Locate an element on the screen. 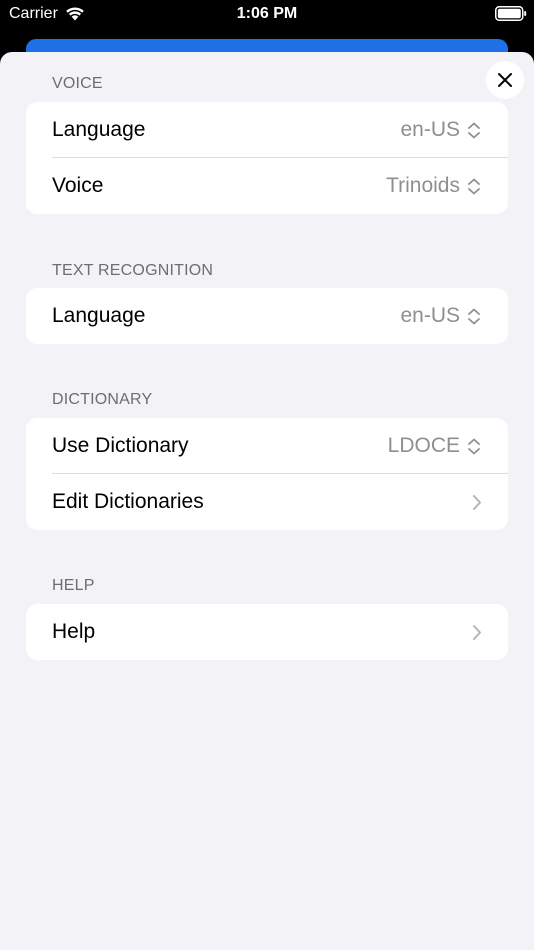  text-recognition-language-row: Language en-US is located at coordinates (267, 316).